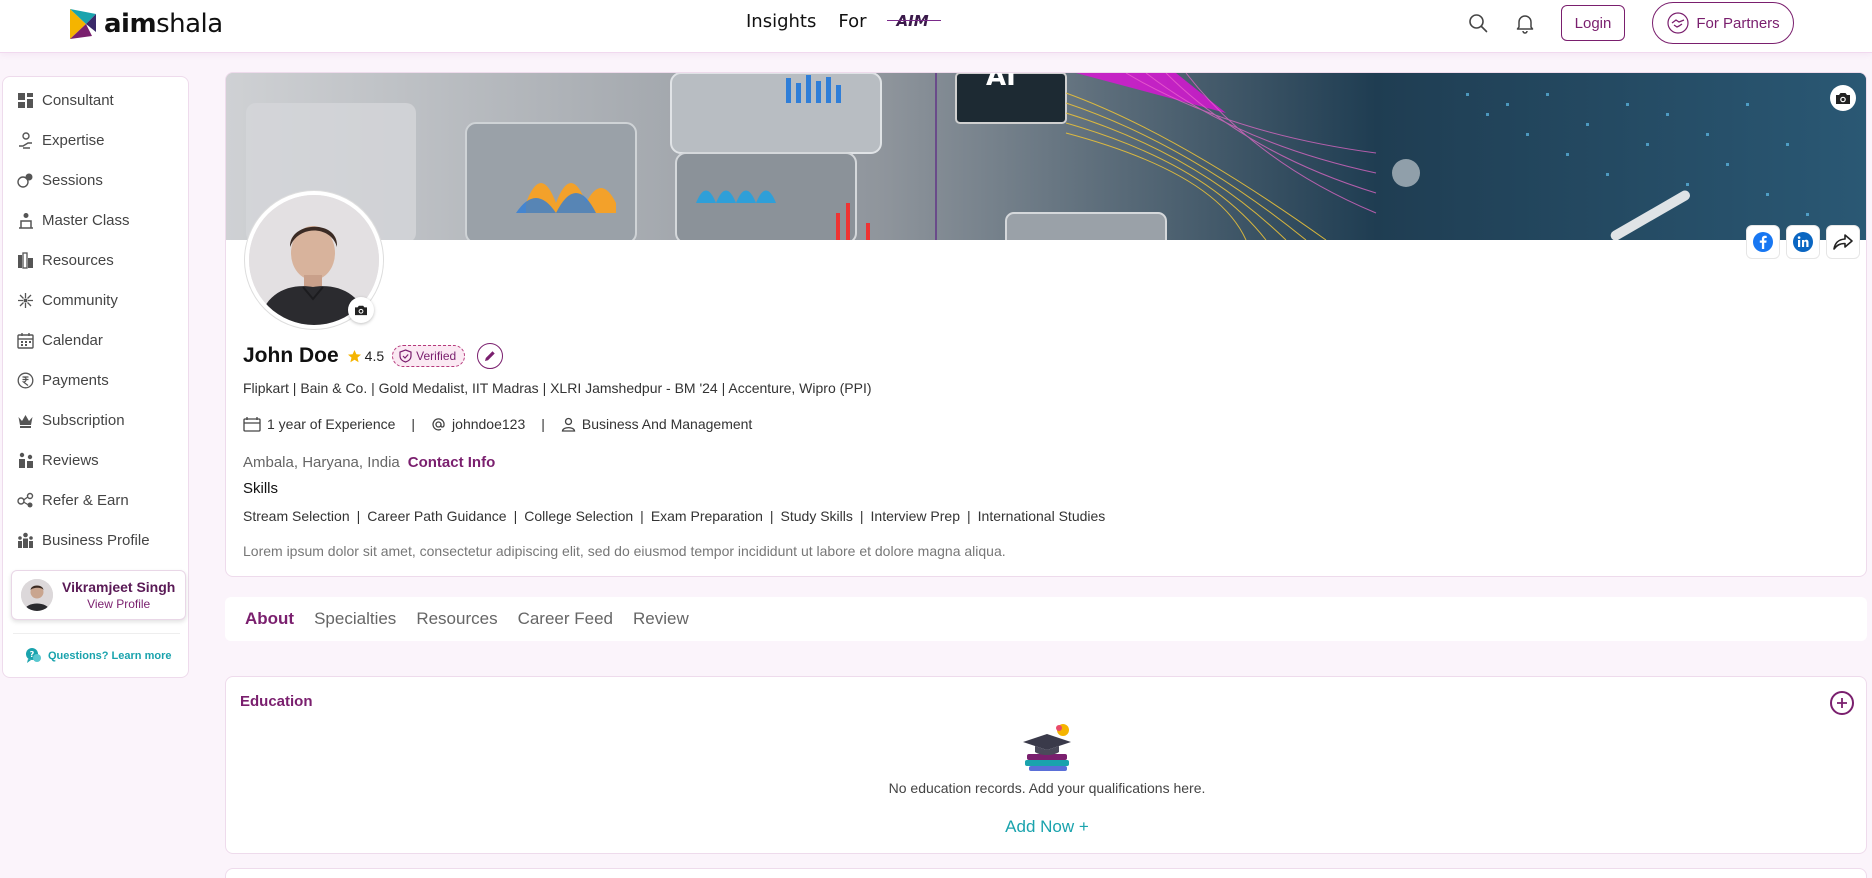 The height and width of the screenshot is (878, 1872). I want to click on tab-review: Review, so click(661, 619).